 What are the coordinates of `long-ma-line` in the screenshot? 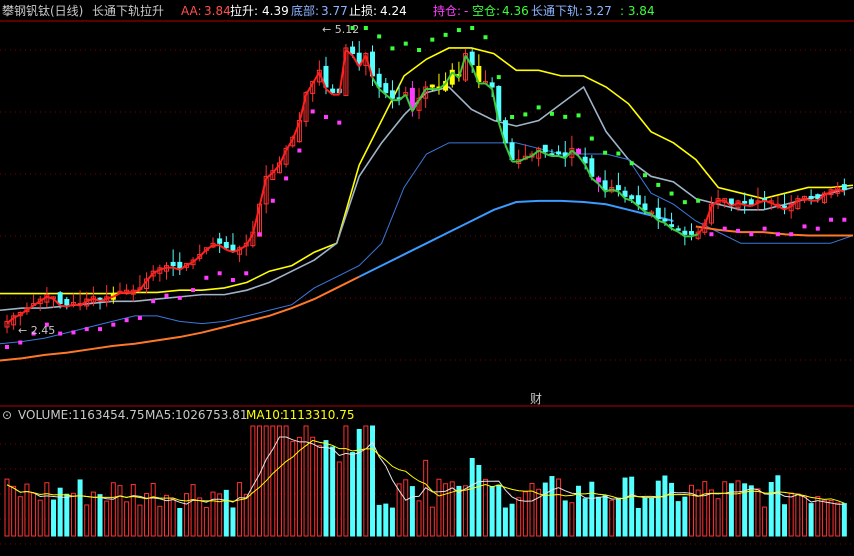 It's located at (180, 318).